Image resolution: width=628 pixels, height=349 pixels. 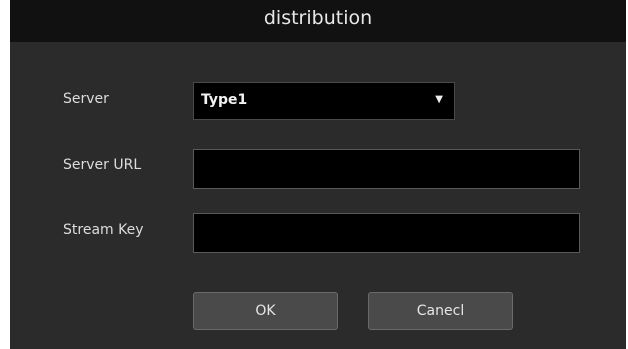 I want to click on server-url-label: Server URL, so click(x=102, y=165).